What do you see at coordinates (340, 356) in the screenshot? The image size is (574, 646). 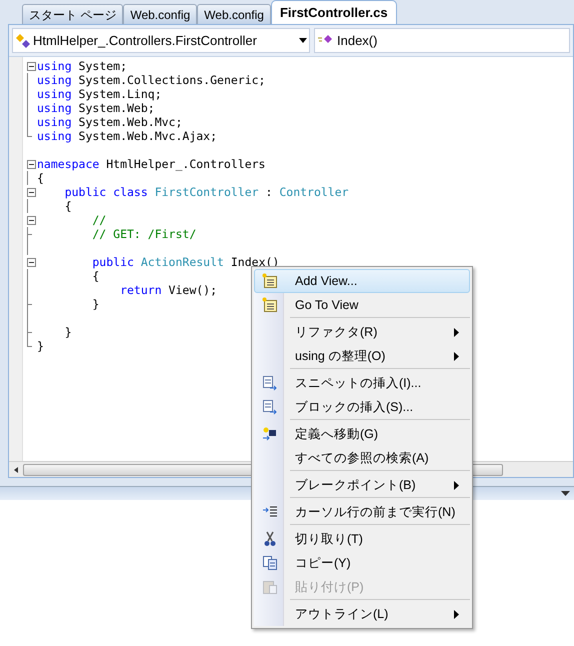 I see `menu-item-label: using の整理(O)` at bounding box center [340, 356].